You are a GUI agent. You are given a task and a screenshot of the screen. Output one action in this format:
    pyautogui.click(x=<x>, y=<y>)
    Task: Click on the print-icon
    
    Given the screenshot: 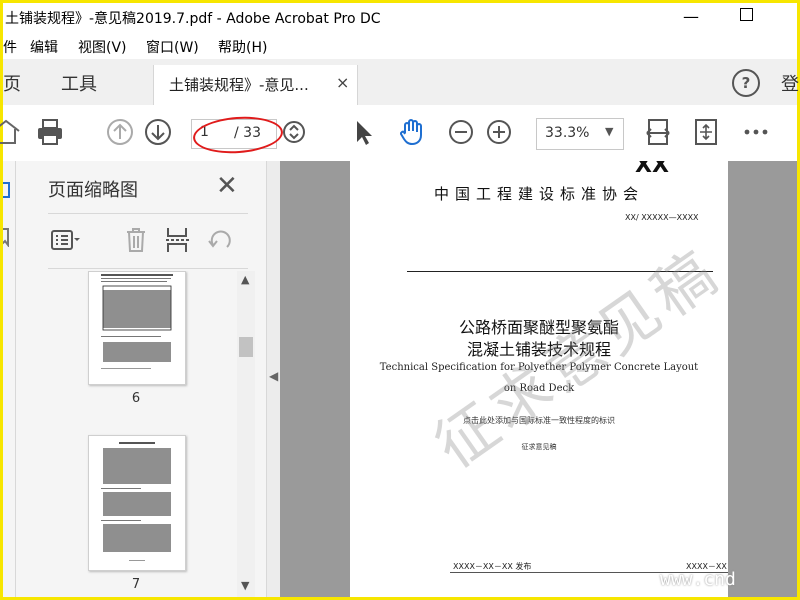 What is the action you would take?
    pyautogui.click(x=50, y=132)
    